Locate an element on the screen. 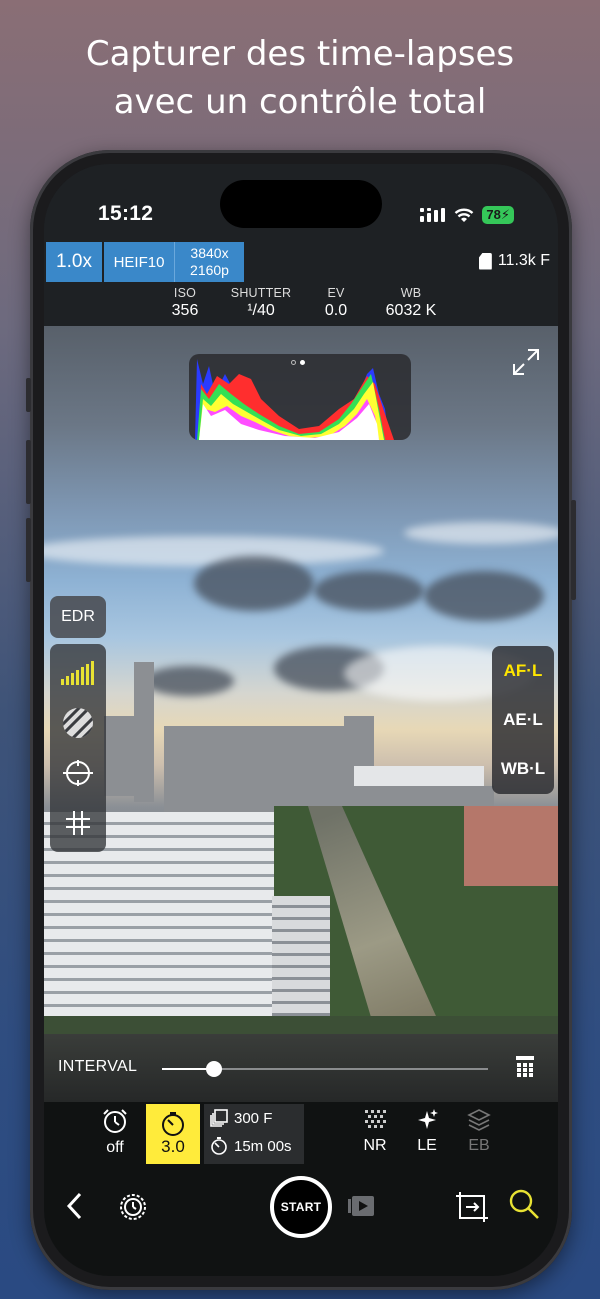  interval-timer-button: 3.0 is located at coordinates (173, 1134).